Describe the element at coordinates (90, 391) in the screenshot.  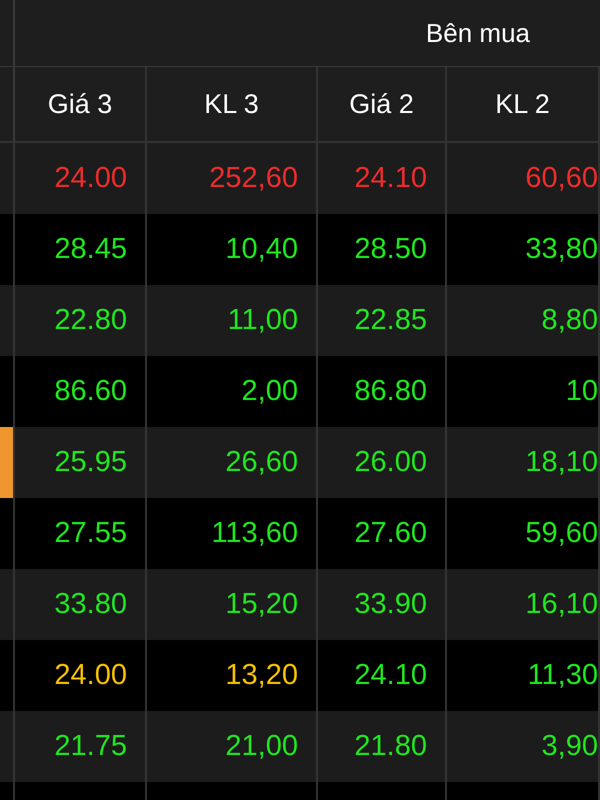
I see `table-cell: 86.60` at that location.